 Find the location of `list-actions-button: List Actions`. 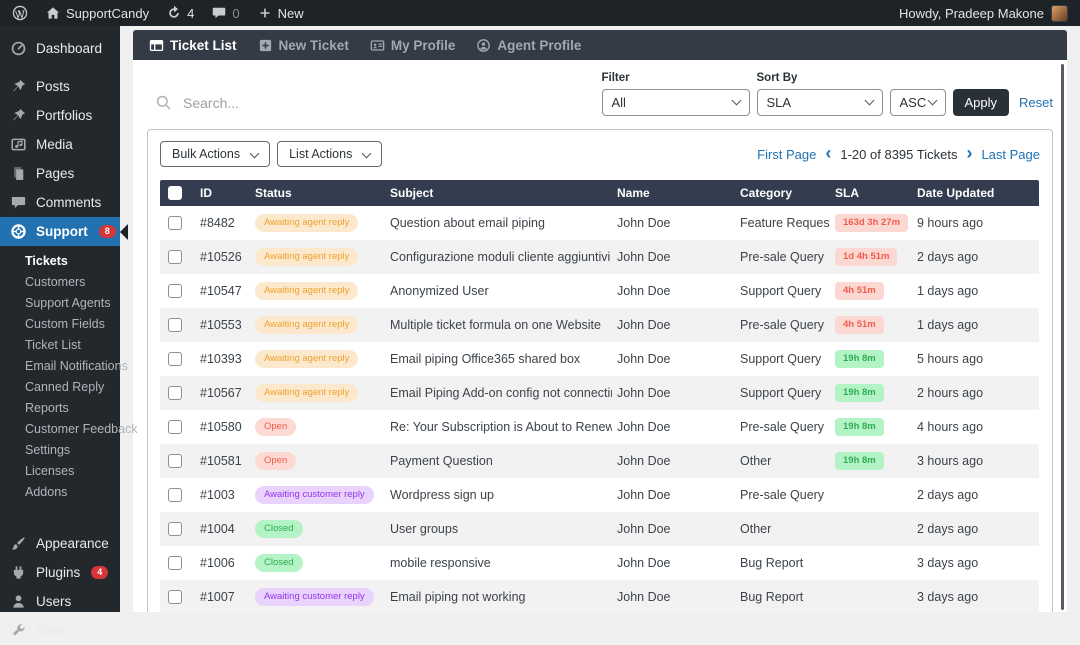

list-actions-button: List Actions is located at coordinates (330, 154).